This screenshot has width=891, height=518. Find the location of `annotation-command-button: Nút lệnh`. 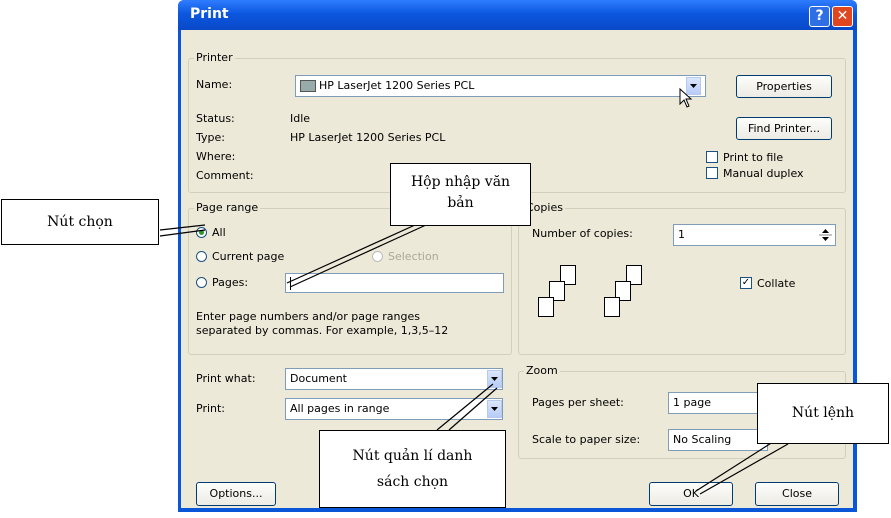

annotation-command-button: Nút lệnh is located at coordinates (823, 413).